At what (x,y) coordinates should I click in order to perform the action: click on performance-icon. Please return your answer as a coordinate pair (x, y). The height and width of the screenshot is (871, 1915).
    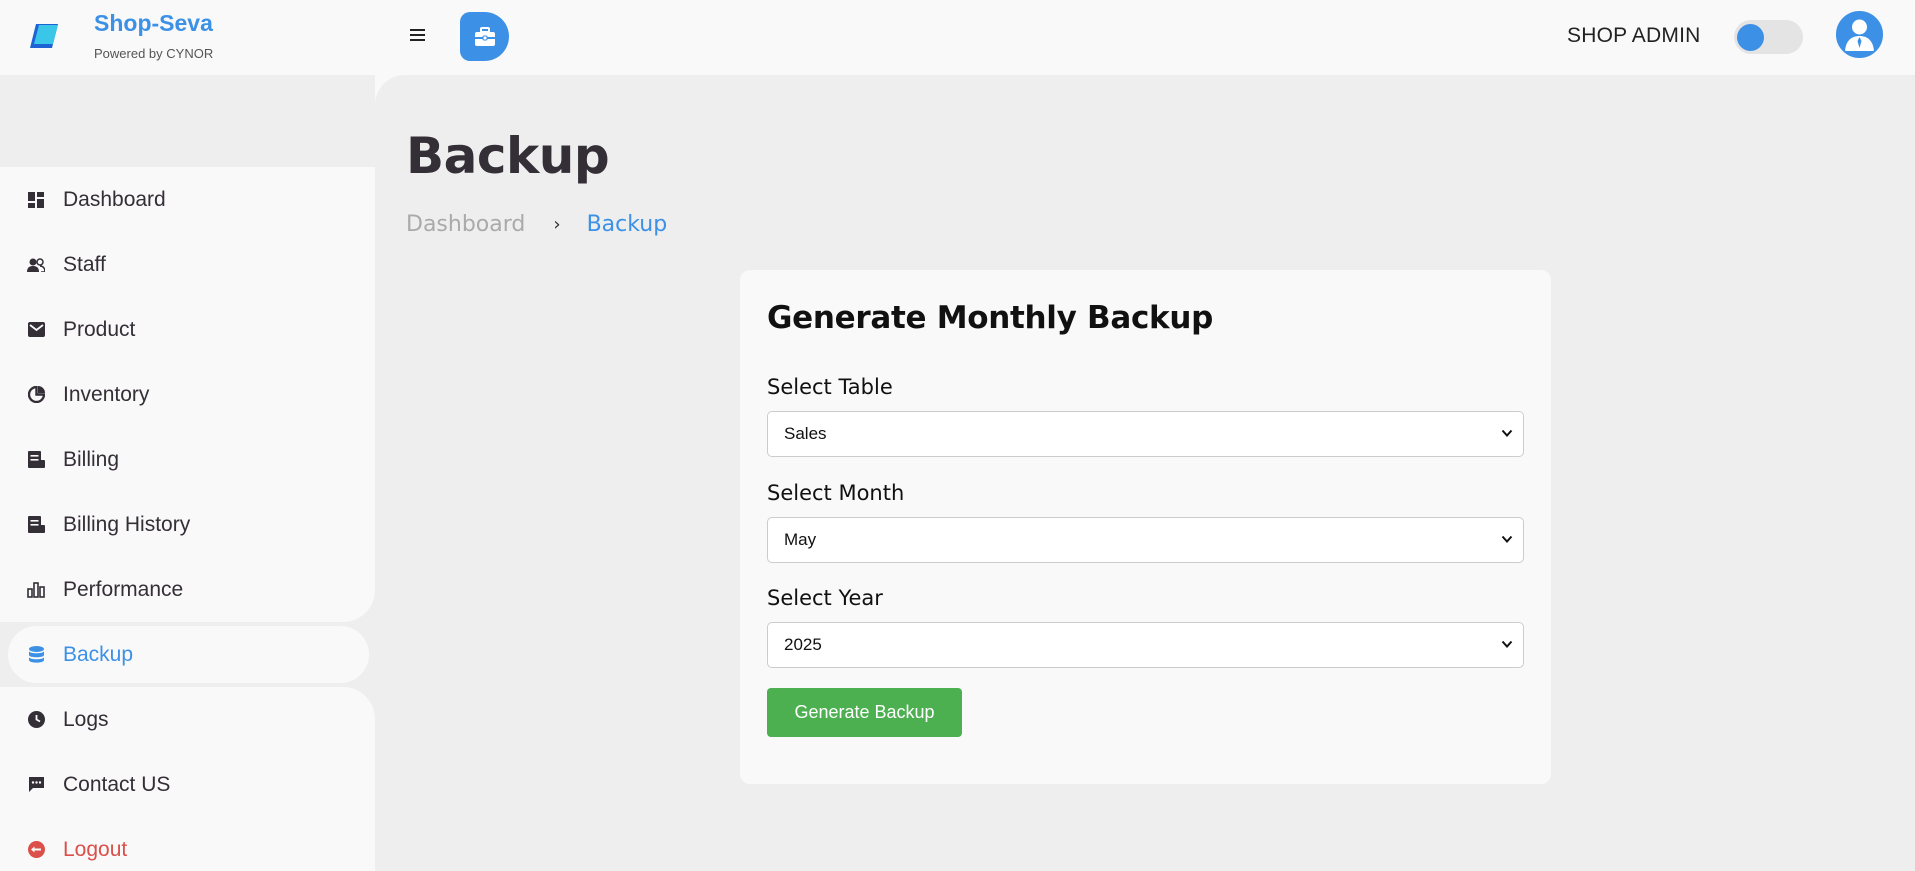
    Looking at the image, I should click on (36, 590).